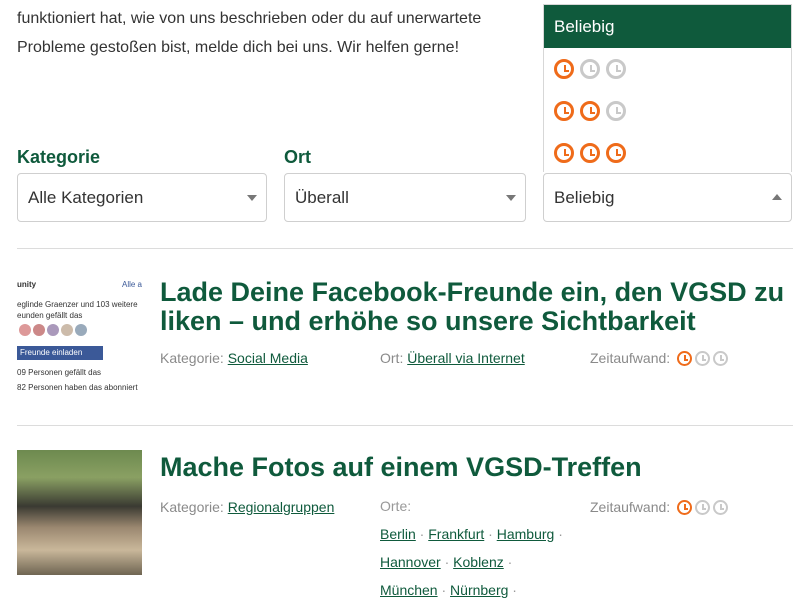 This screenshot has width=809, height=604. I want to click on item-ort: Ort: Überall via Internet, so click(452, 358).